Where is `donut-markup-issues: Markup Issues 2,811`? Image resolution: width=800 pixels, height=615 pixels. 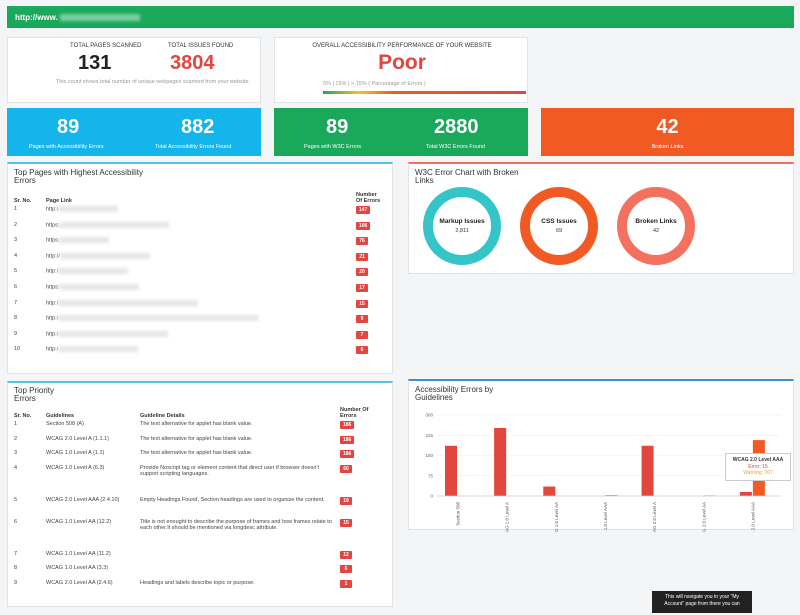 donut-markup-issues: Markup Issues 2,811 is located at coordinates (462, 226).